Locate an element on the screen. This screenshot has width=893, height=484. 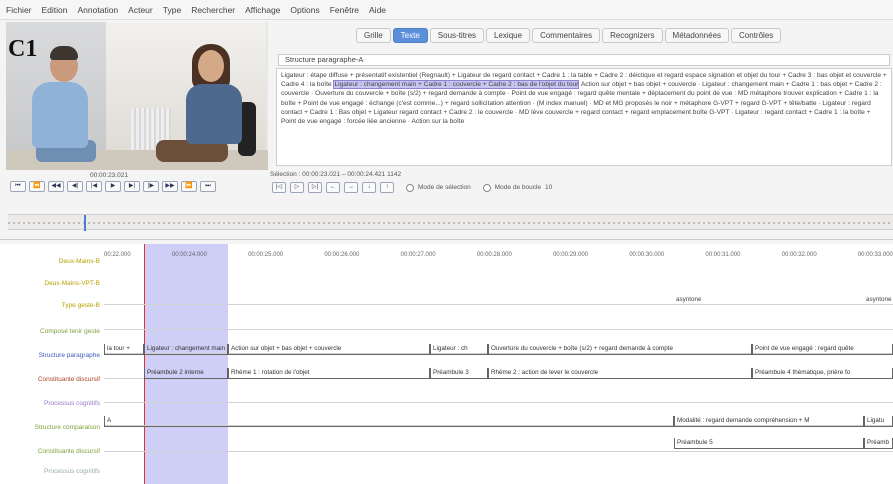
menu-rechercher: Rechercher is located at coordinates (213, 10).